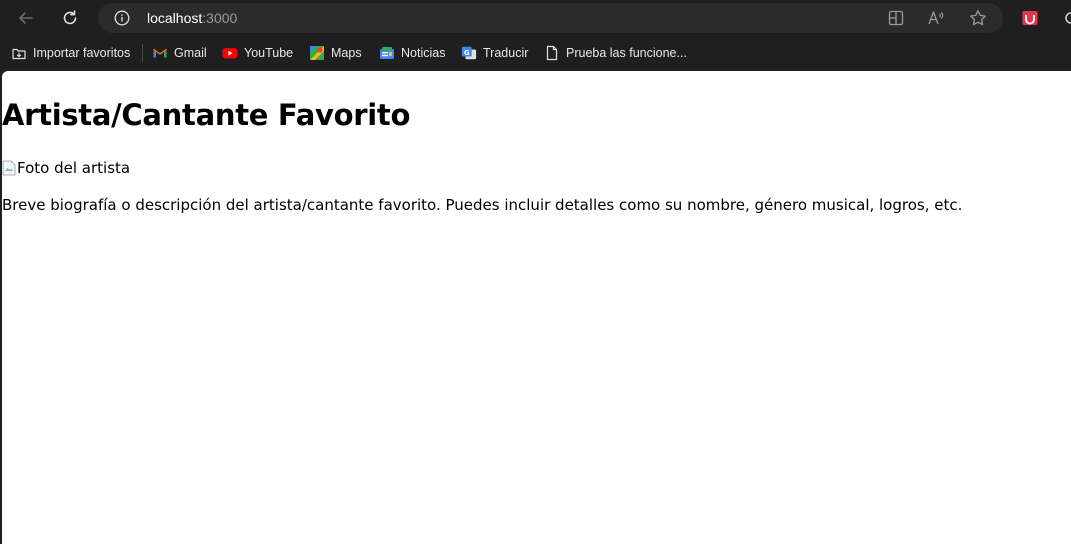 This screenshot has height=544, width=1071. What do you see at coordinates (122, 18) in the screenshot?
I see `info-icon` at bounding box center [122, 18].